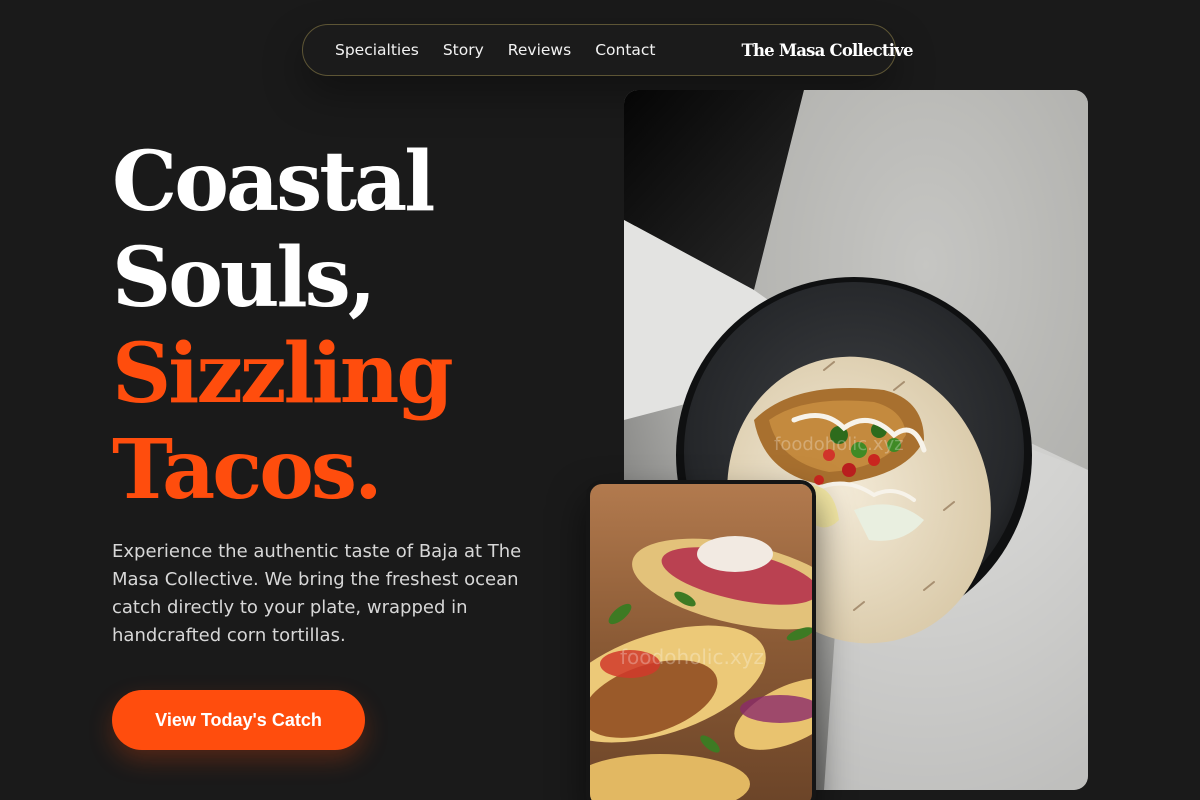 The height and width of the screenshot is (800, 1200). What do you see at coordinates (244, 278) in the screenshot?
I see `headline-line-2: Souls,` at bounding box center [244, 278].